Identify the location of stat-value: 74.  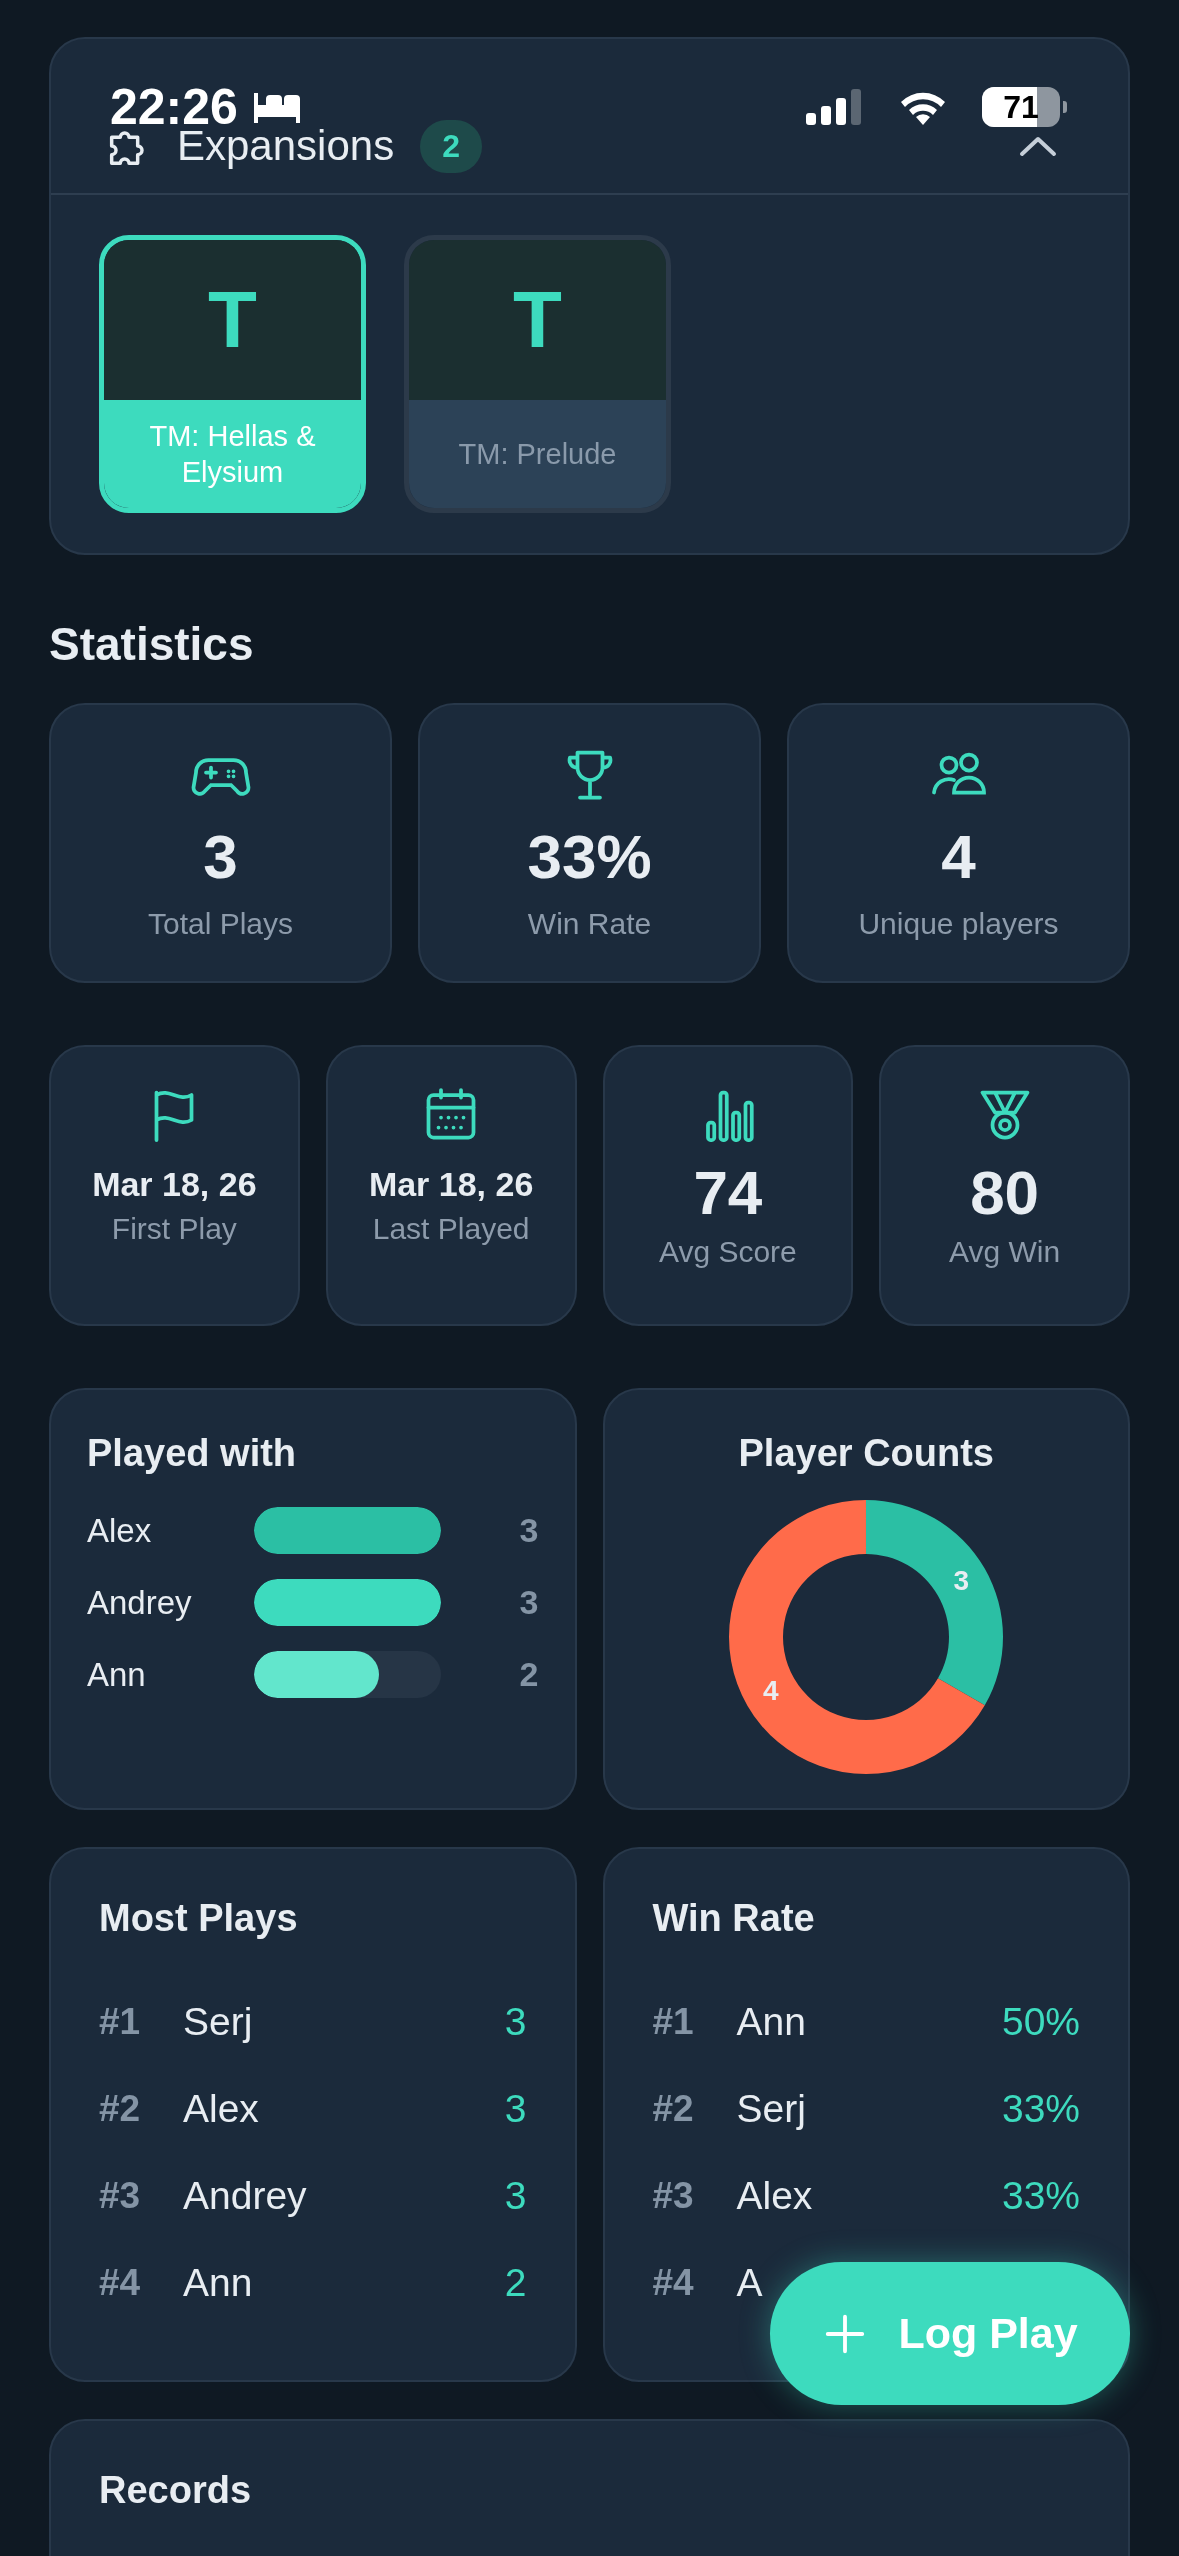
(728, 1193).